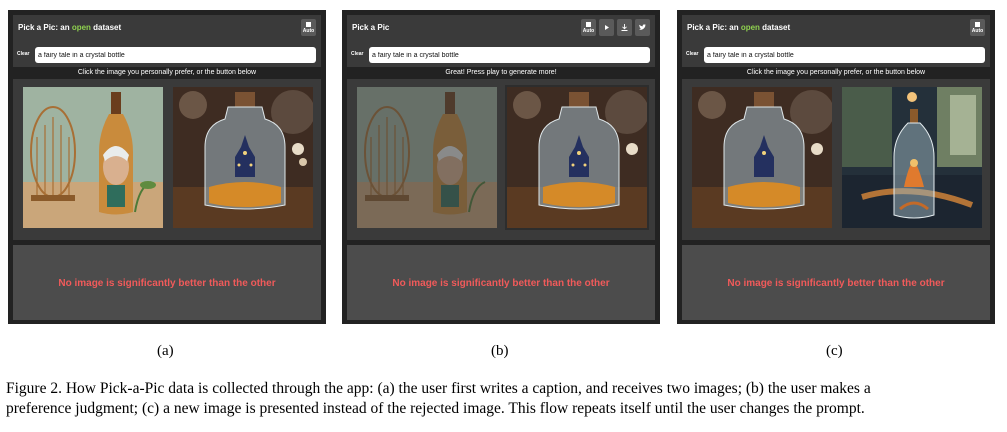 This screenshot has height=432, width=1007. Describe the element at coordinates (834, 351) in the screenshot. I see `subfigure-label-c: (c)` at that location.